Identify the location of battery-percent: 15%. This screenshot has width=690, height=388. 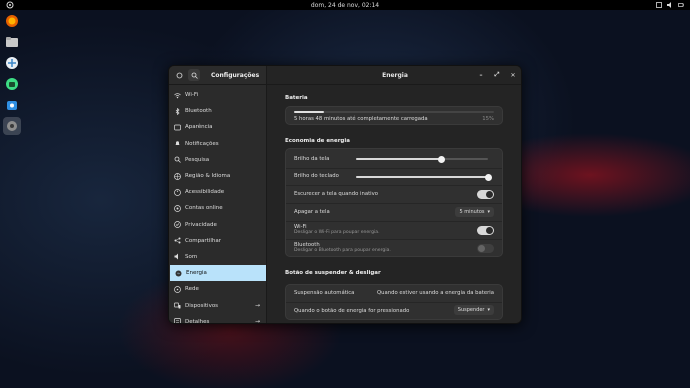
(488, 119).